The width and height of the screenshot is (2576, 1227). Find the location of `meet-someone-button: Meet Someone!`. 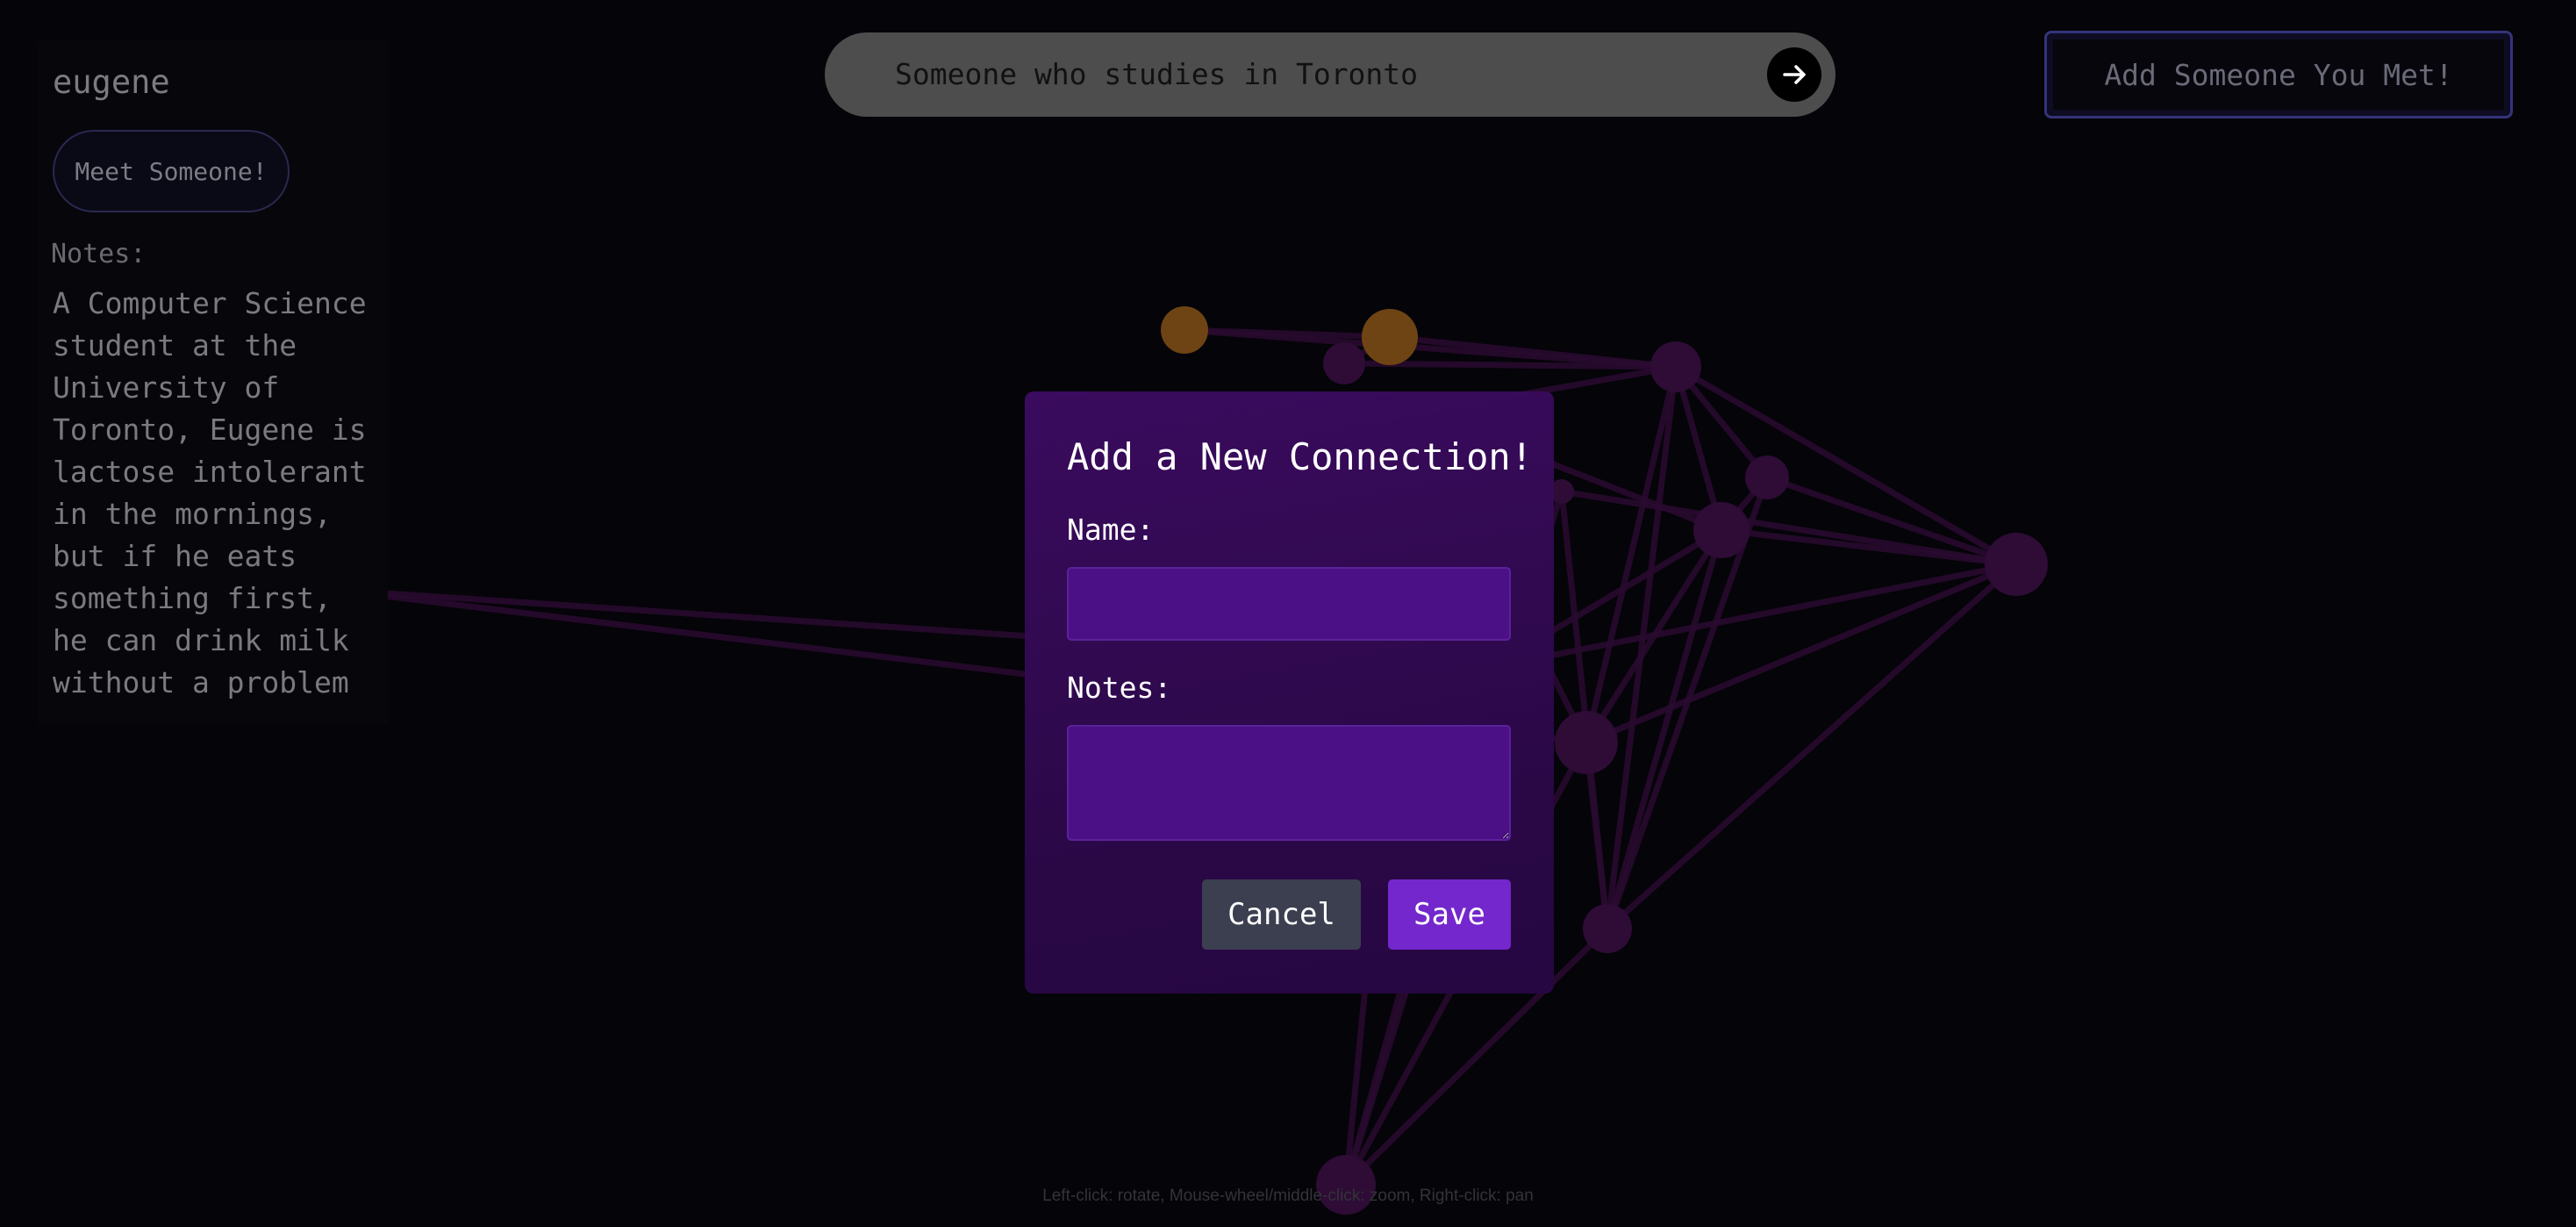

meet-someone-button: Meet Someone! is located at coordinates (171, 171).